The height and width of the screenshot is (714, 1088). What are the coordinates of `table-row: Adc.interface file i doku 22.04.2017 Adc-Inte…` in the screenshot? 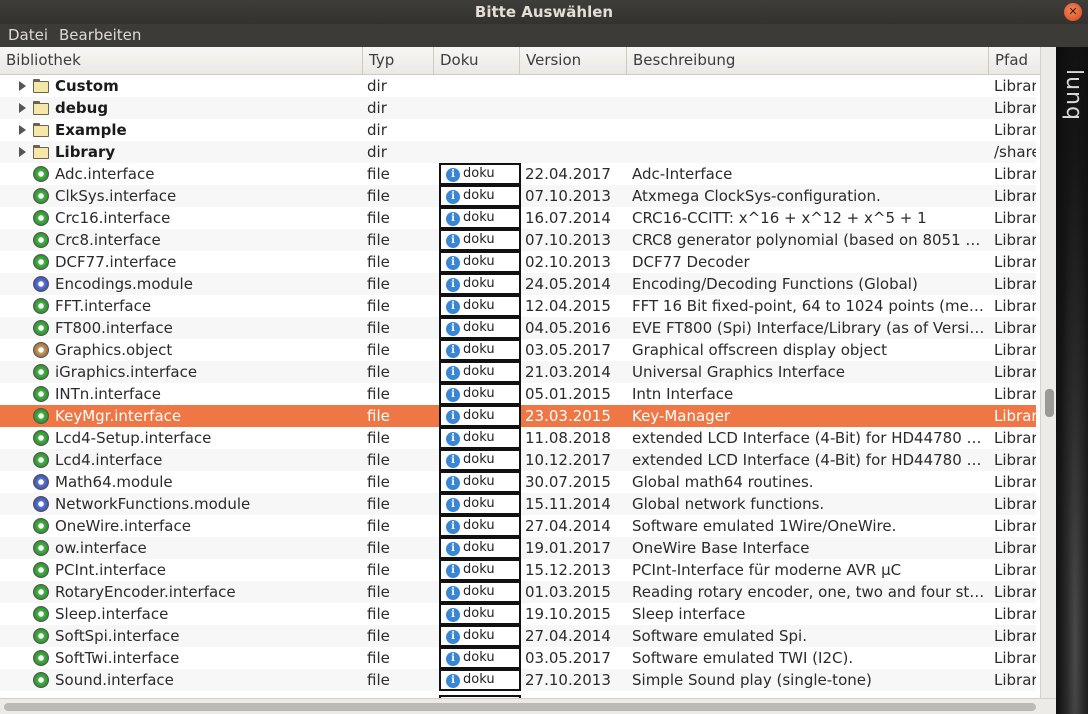 It's located at (518, 174).